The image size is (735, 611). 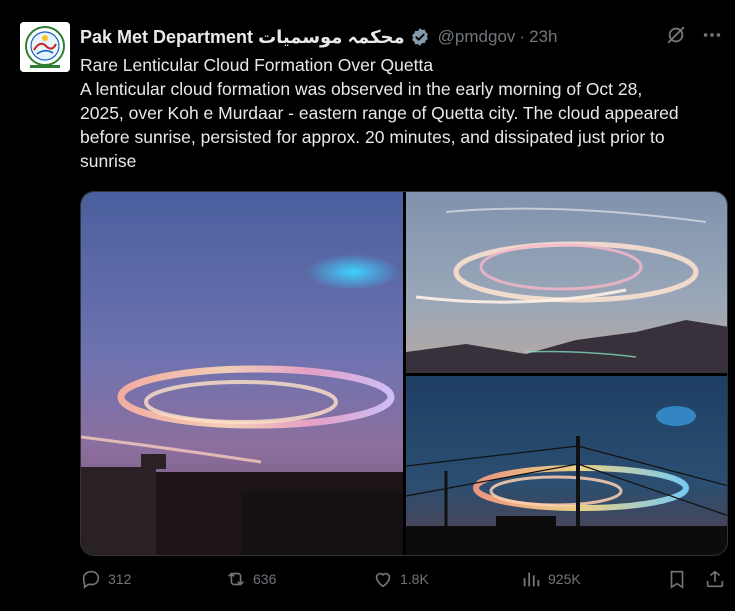 I want to click on action-bar: 312 636 1.8K 925K, so click(x=404, y=585).